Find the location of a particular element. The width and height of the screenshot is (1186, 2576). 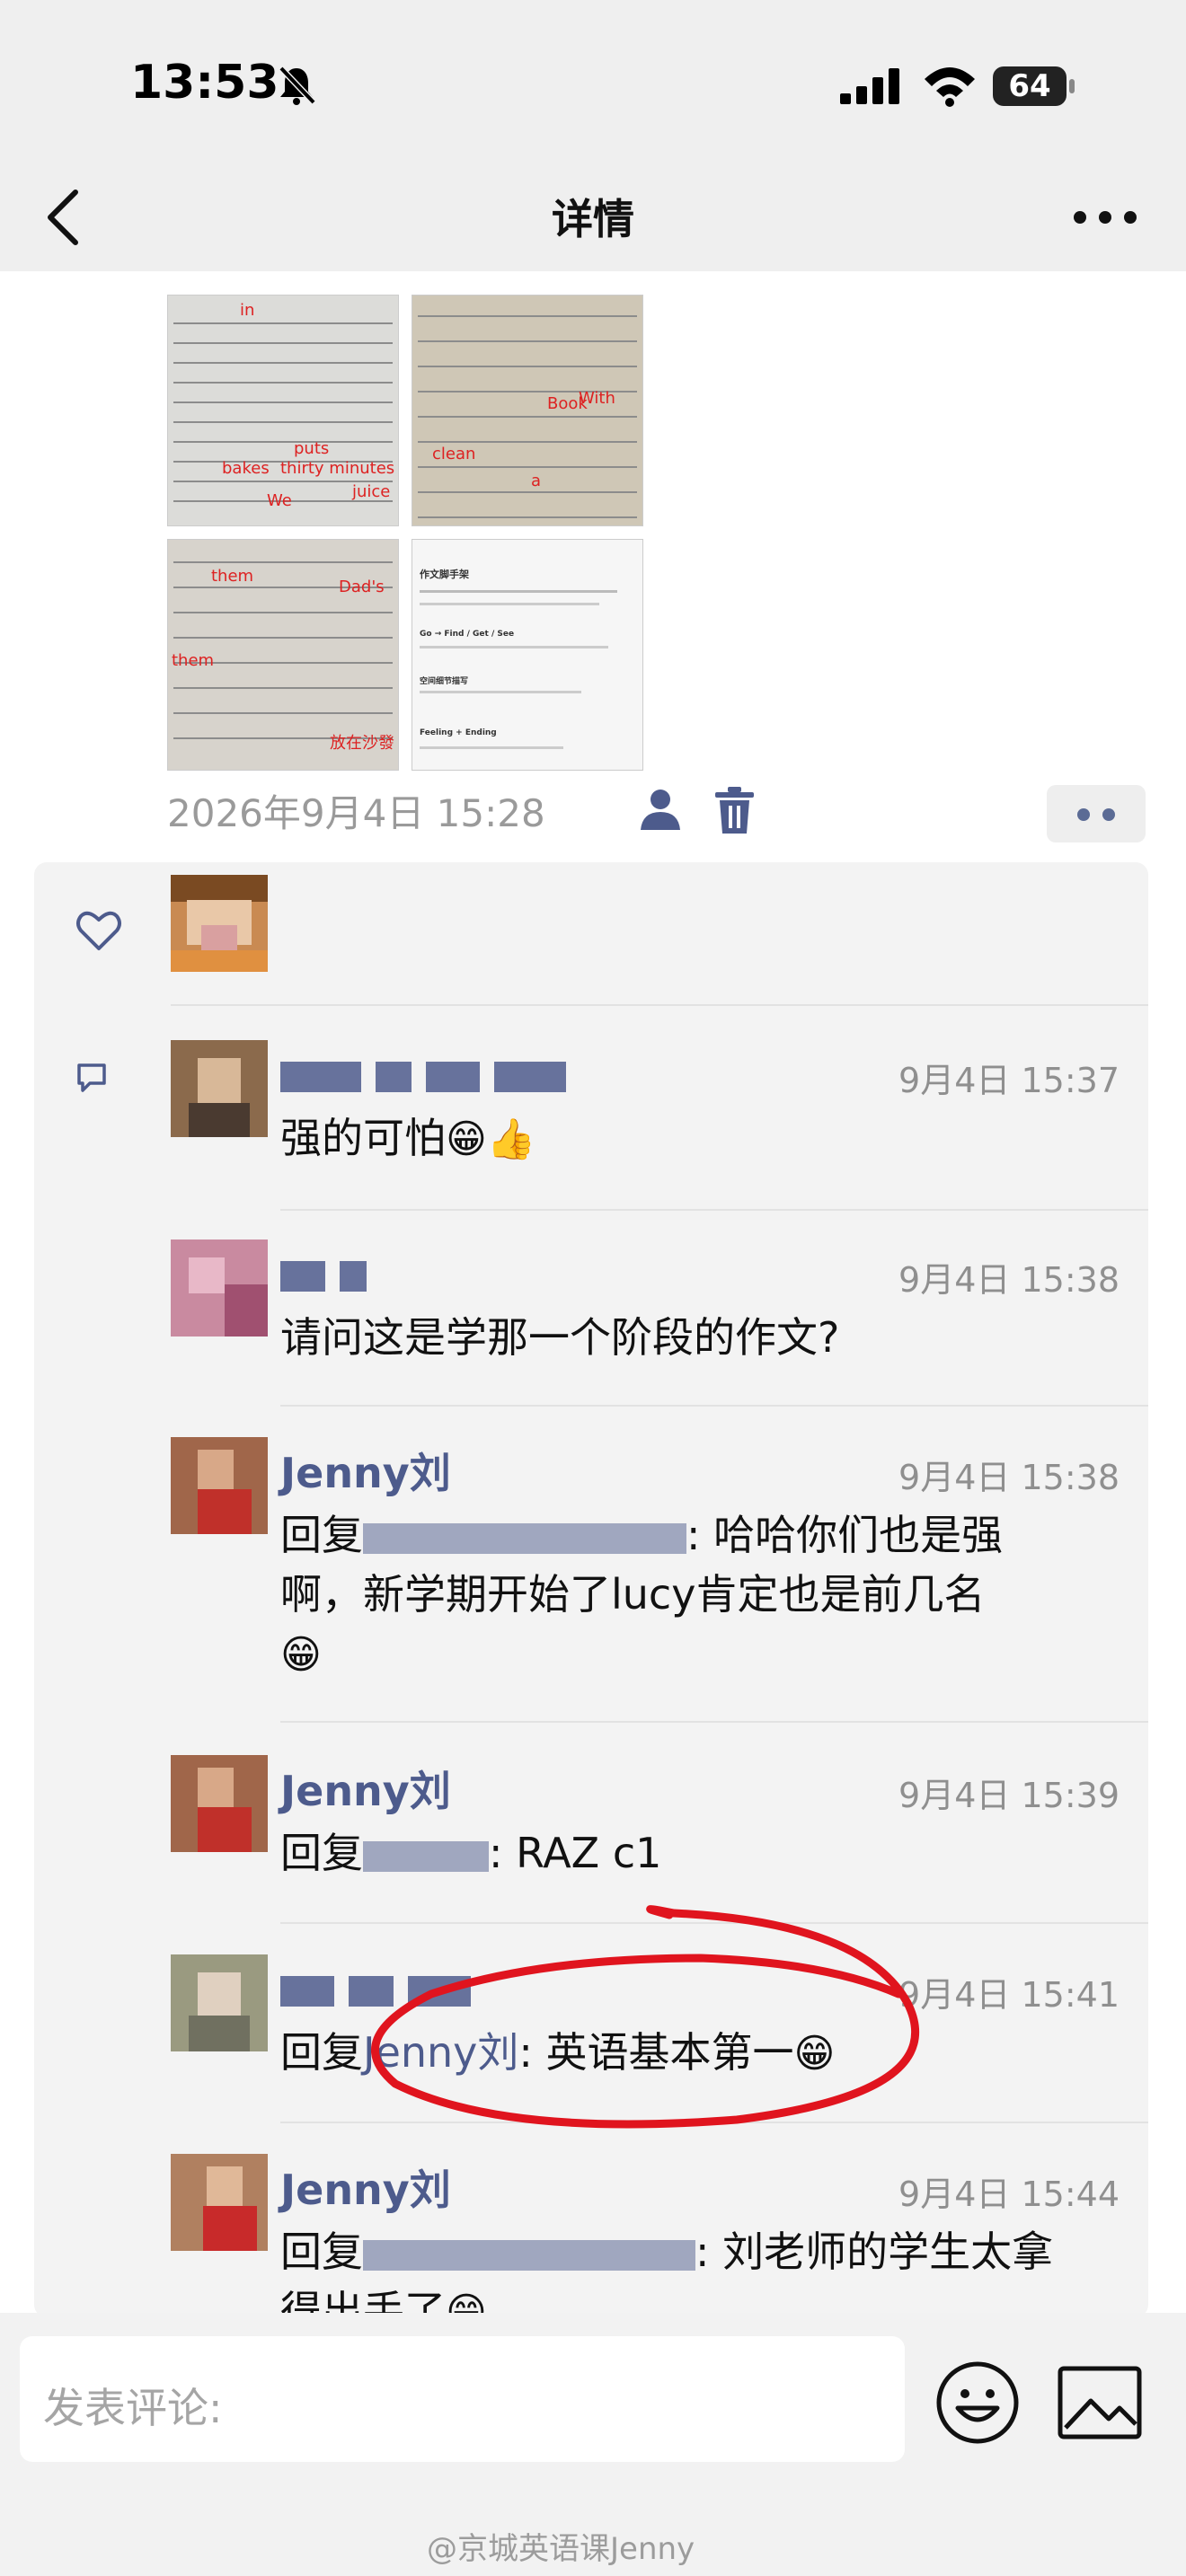

trash-icon is located at coordinates (734, 810).